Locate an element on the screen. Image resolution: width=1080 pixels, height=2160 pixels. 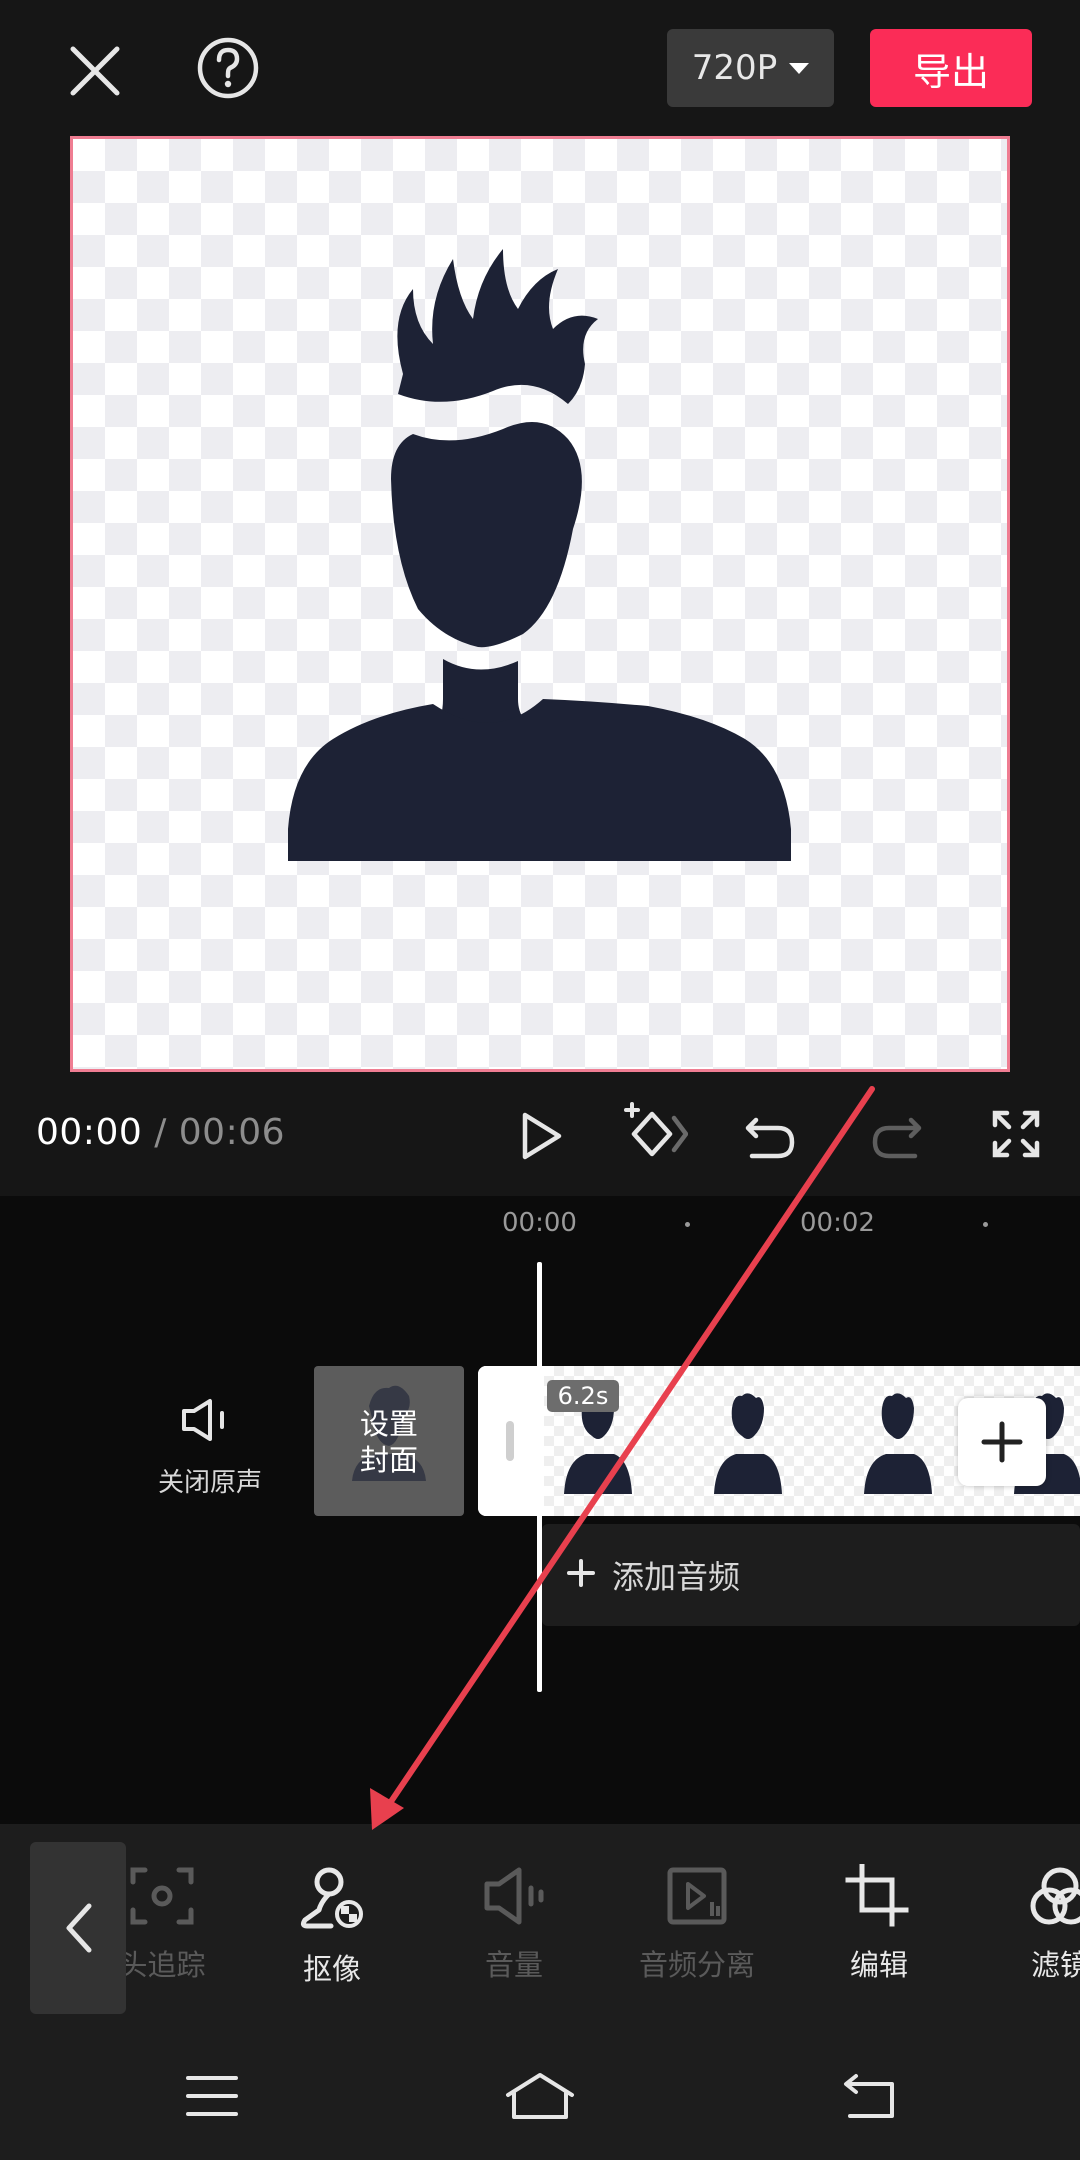
menu-icon is located at coordinates (212, 2096).